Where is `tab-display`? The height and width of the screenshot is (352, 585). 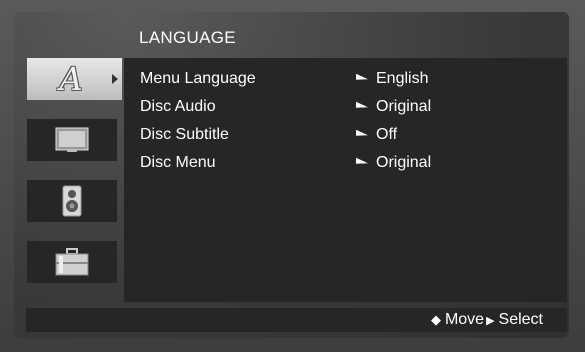
tab-display is located at coordinates (72, 140).